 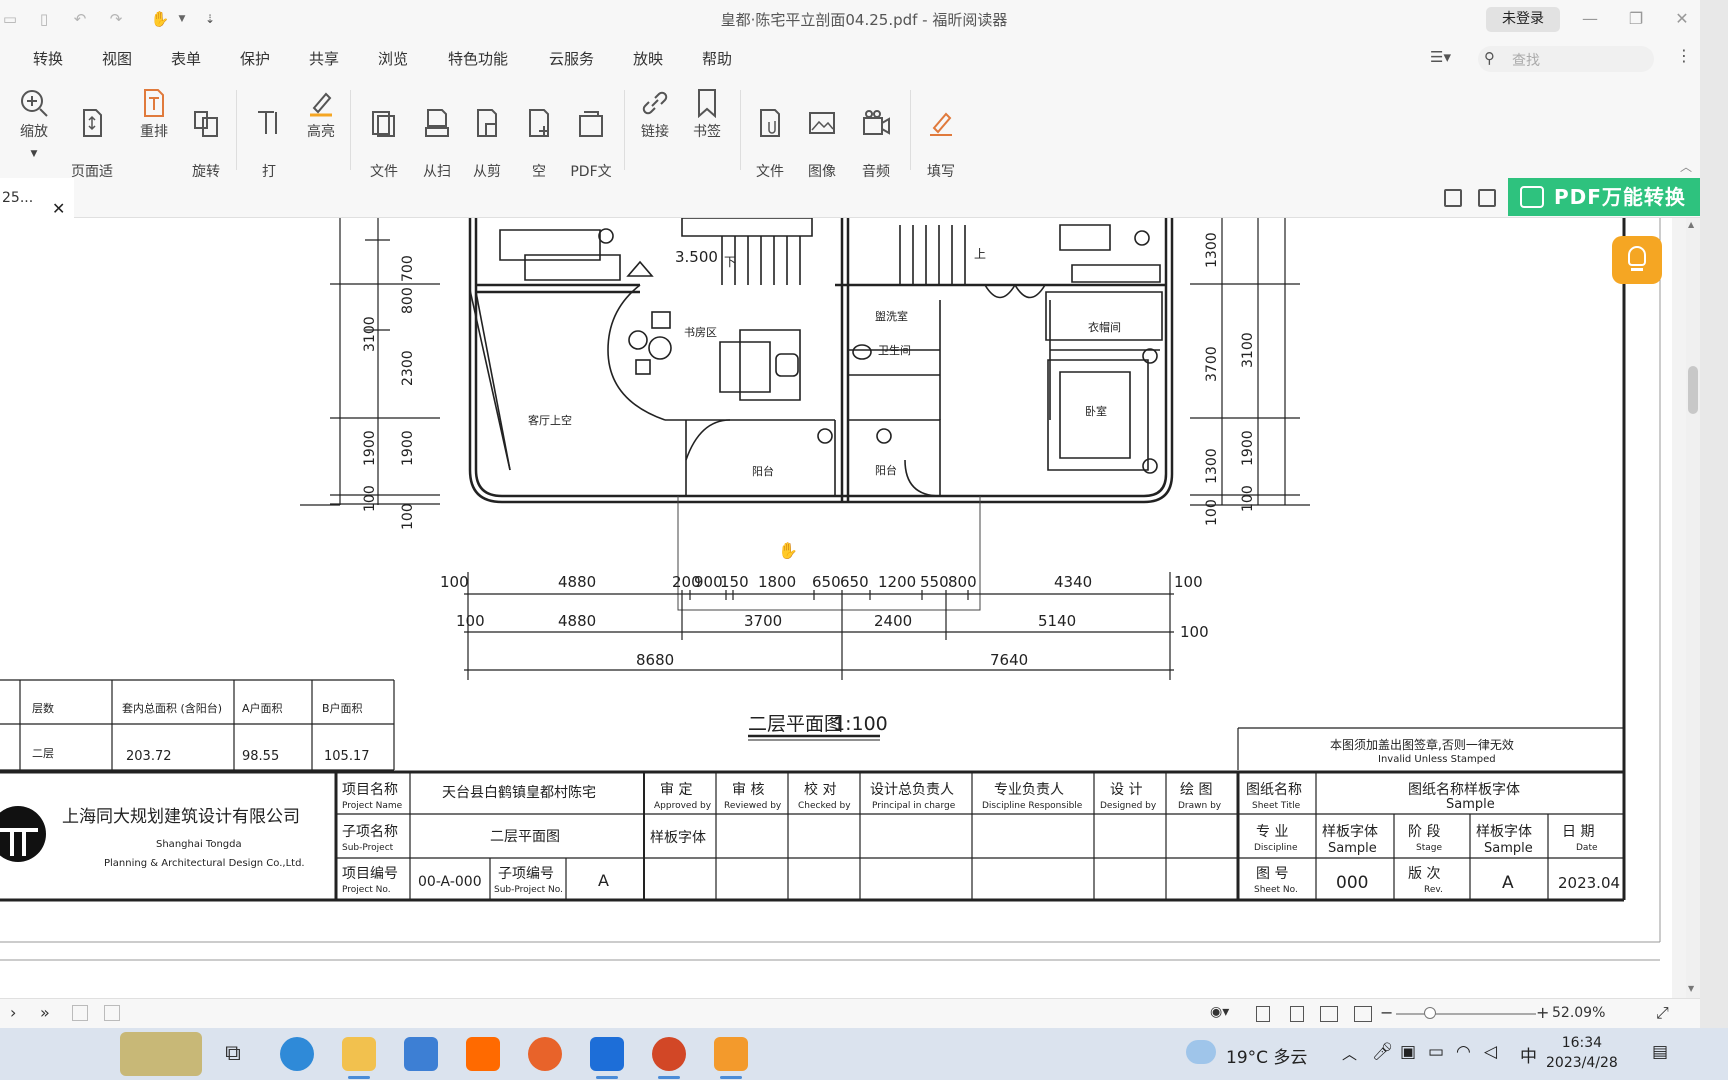 I want to click on room-label-bedroom: 卧室, so click(x=1096, y=411).